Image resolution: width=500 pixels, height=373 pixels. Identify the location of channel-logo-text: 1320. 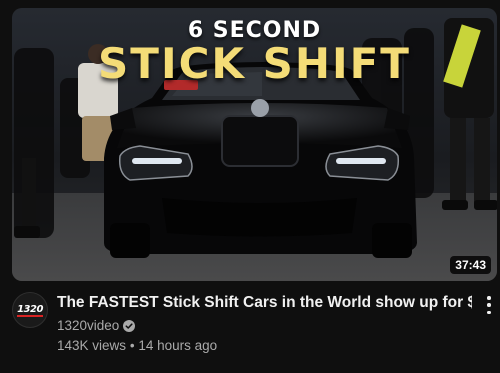
(30, 310).